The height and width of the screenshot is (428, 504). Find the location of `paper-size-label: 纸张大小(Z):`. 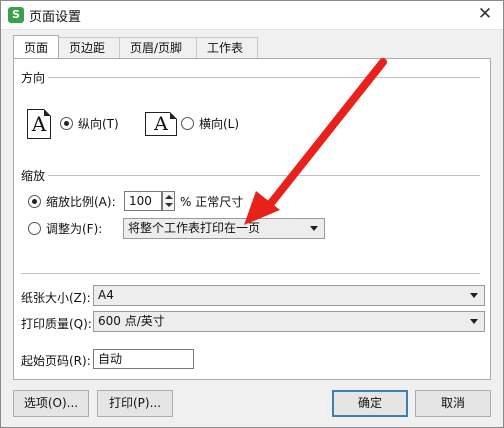

paper-size-label: 纸张大小(Z): is located at coordinates (56, 298).